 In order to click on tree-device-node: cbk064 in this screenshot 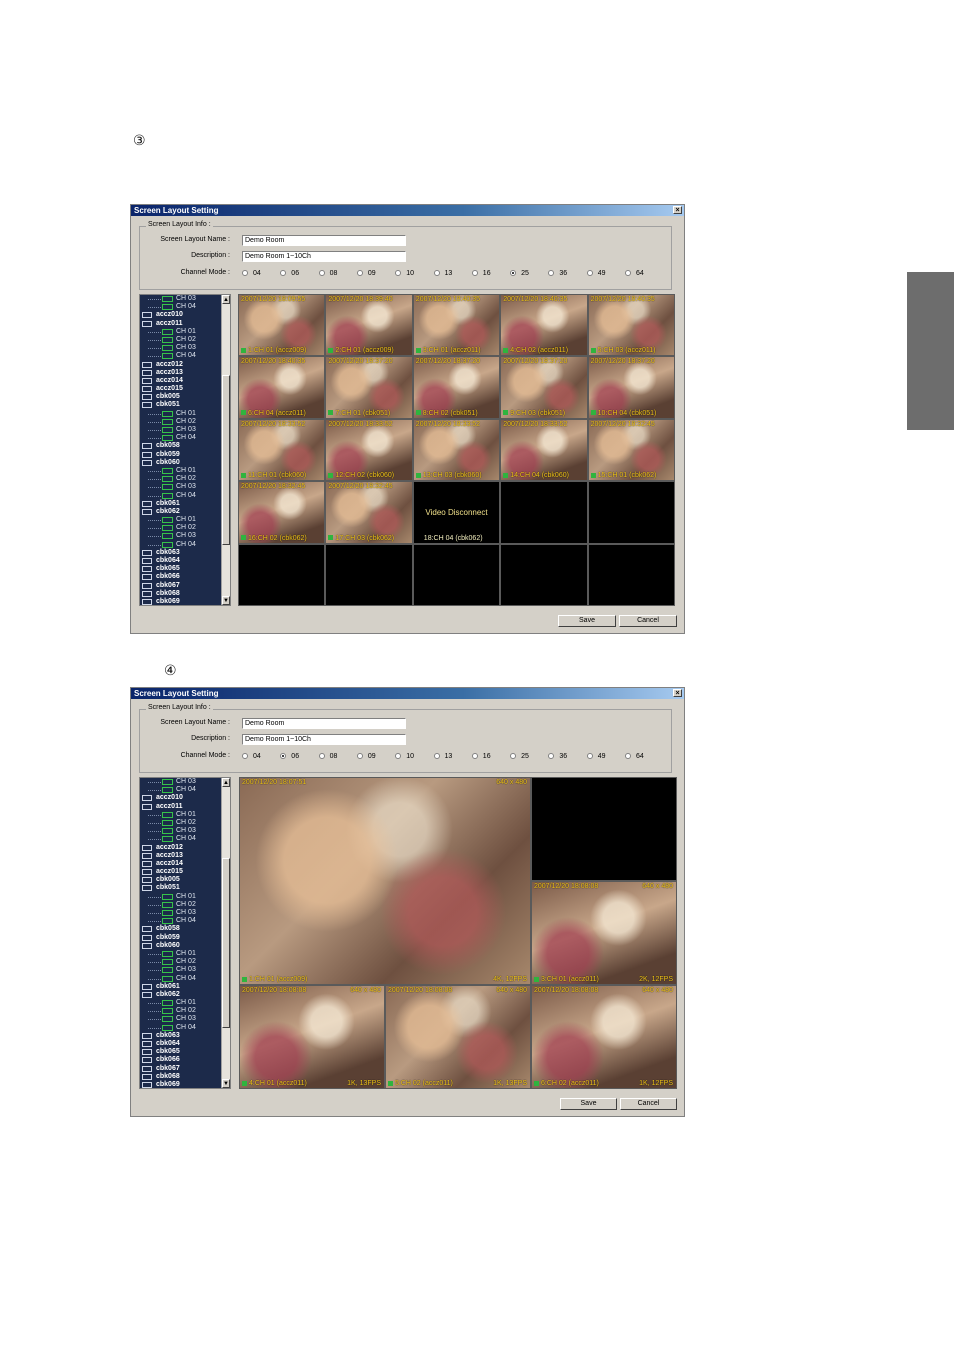, I will do `click(185, 561)`.